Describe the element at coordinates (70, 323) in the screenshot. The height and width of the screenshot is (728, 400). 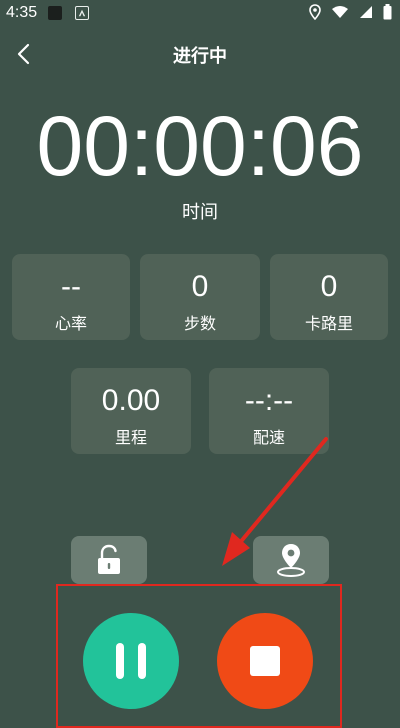
I see `heart-rate-label: 心率` at that location.